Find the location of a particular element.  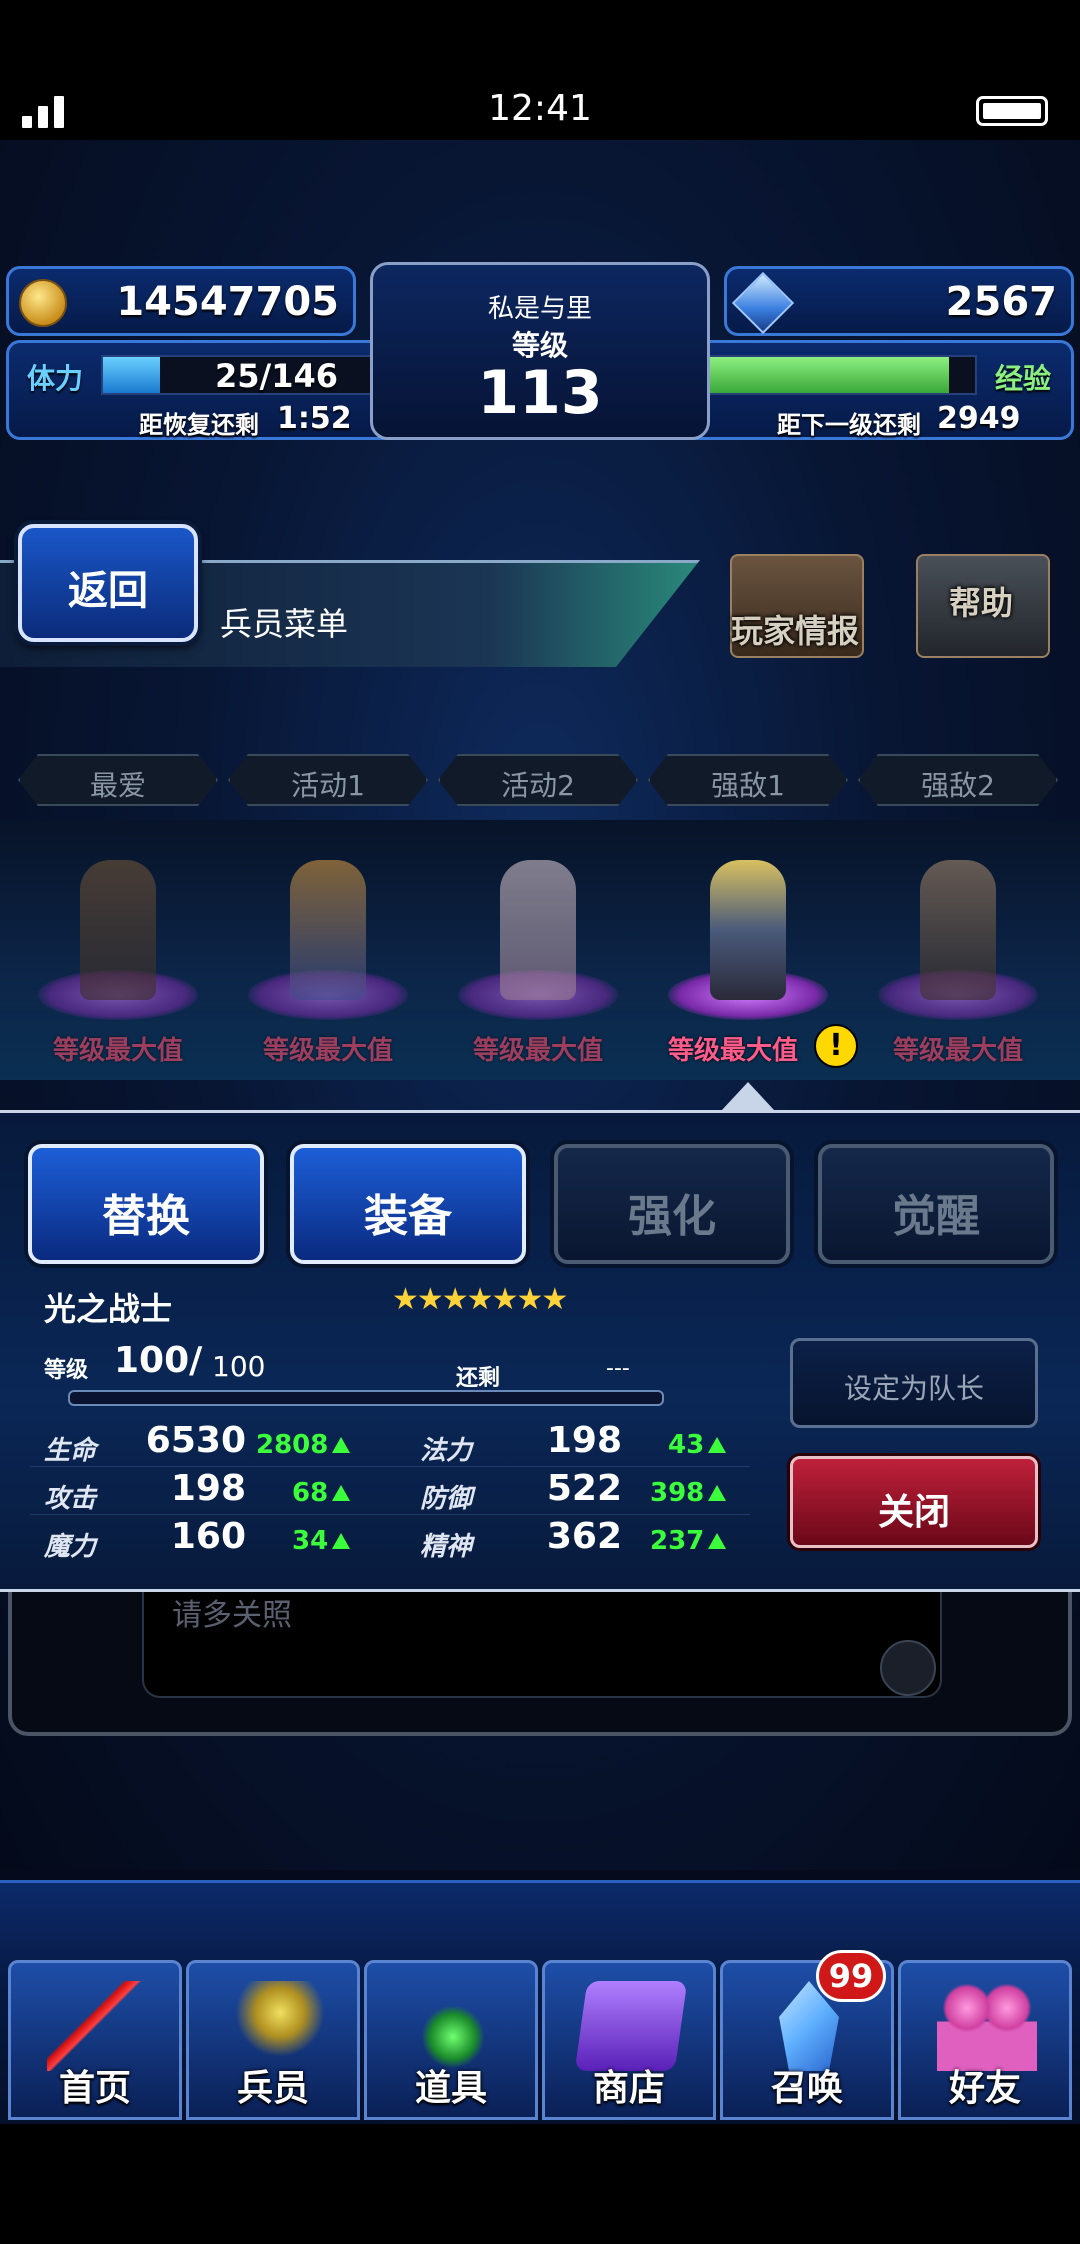

nav-friends: 好友 is located at coordinates (985, 2040).